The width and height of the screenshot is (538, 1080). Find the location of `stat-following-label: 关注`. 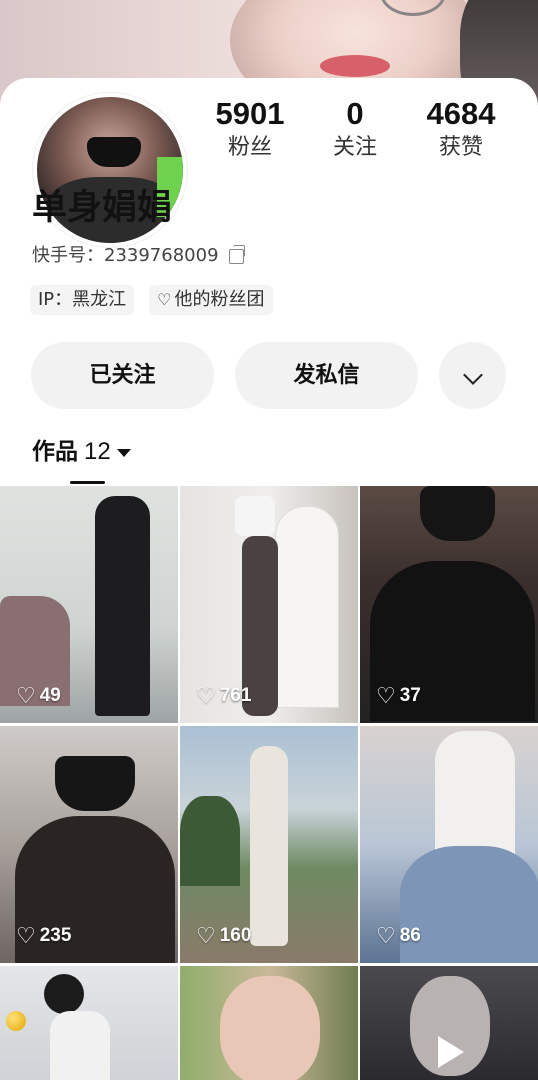

stat-following-label: 关注 is located at coordinates (354, 147).